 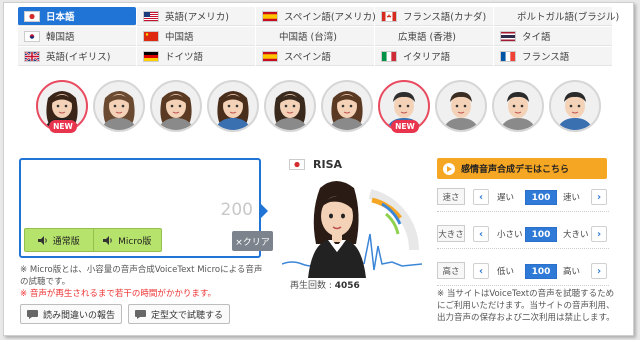 What do you see at coordinates (546, 57) in the screenshot?
I see `language-label: フランス語` at bounding box center [546, 57].